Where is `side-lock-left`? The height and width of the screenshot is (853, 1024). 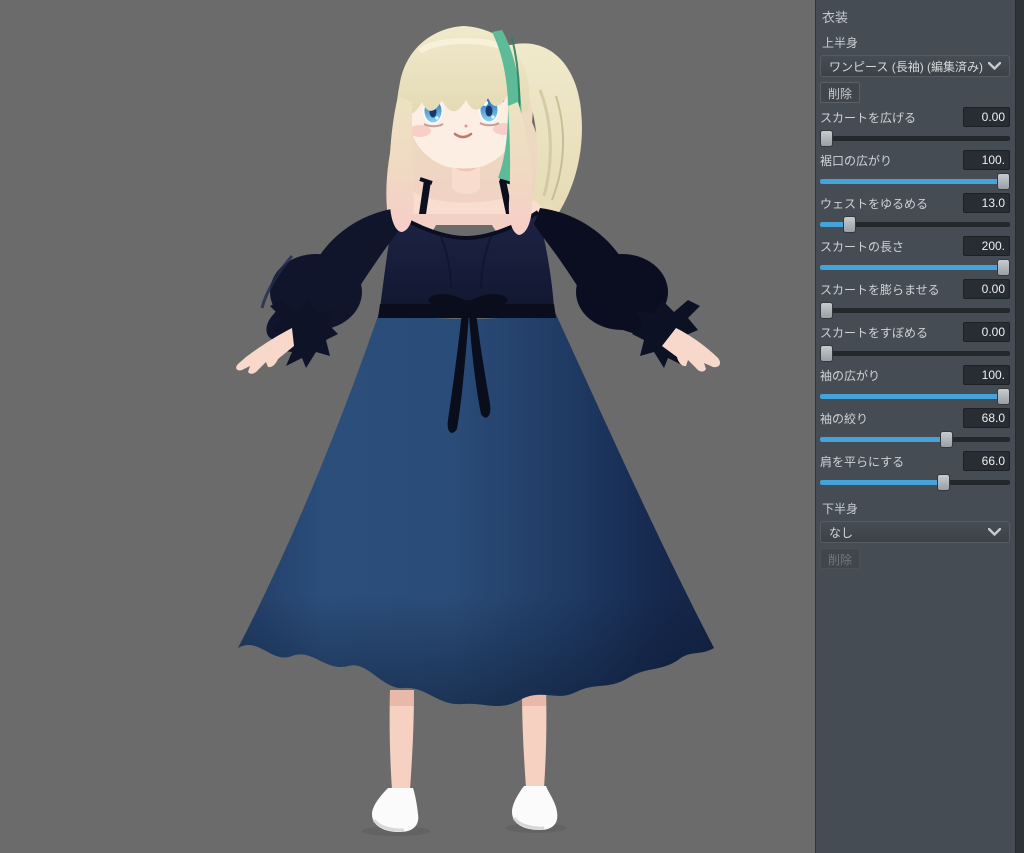 side-lock-left is located at coordinates (401, 164).